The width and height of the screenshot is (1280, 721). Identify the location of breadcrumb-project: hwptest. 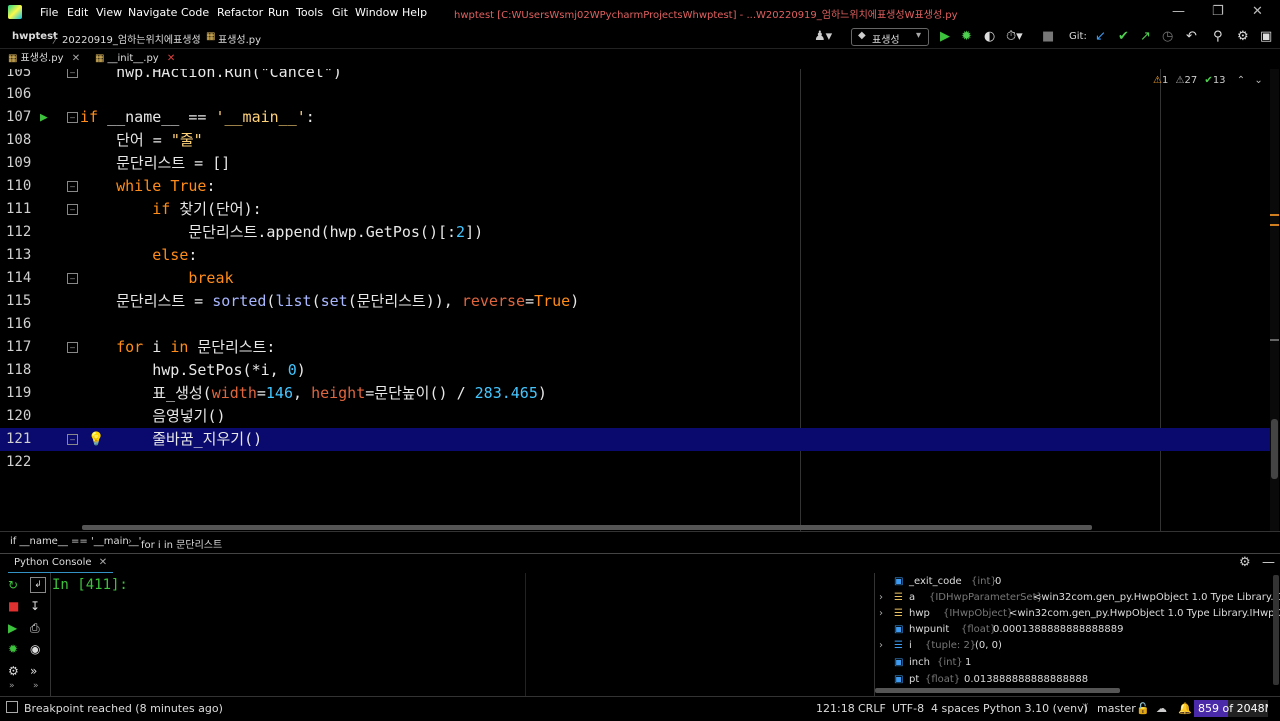
(35, 36).